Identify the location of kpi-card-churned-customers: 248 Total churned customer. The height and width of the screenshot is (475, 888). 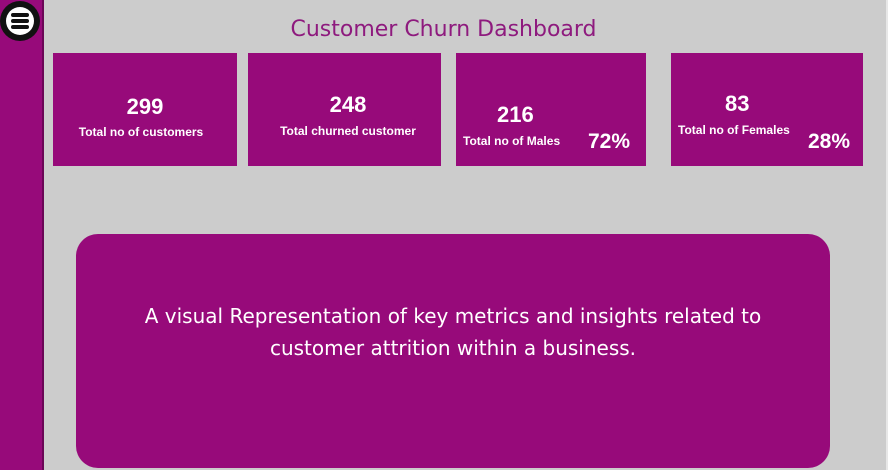
(344, 109).